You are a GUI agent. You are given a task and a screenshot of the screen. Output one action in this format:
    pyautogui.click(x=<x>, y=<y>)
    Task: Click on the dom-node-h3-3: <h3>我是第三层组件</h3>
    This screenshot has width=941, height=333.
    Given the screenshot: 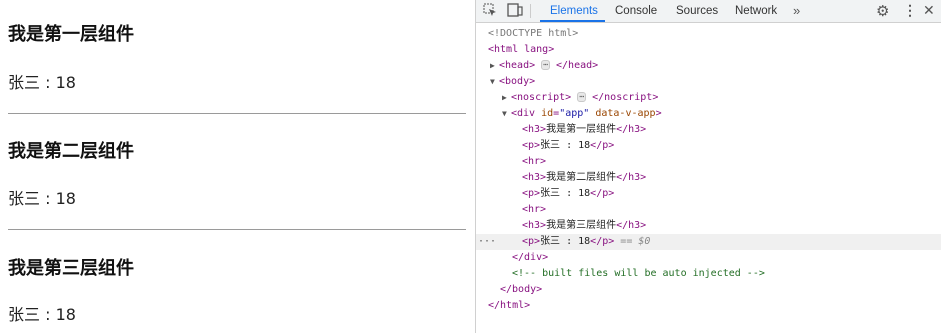 What is the action you would take?
    pyautogui.click(x=708, y=226)
    